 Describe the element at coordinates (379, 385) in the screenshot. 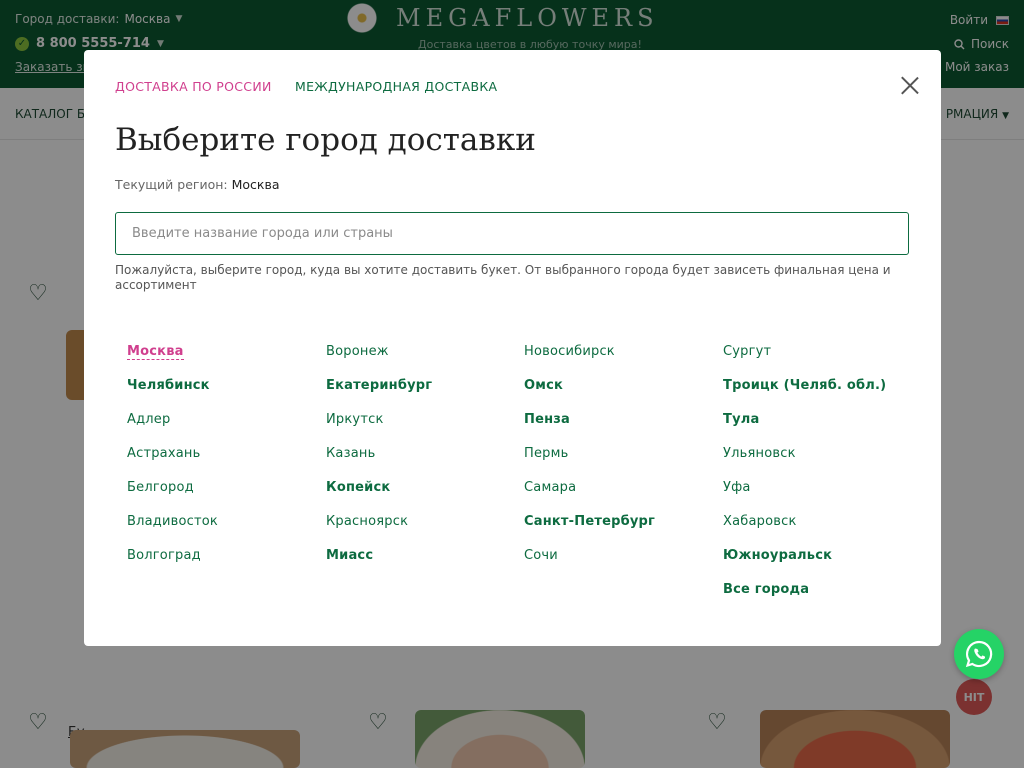

I see `city-link-label: Екатеринбург` at that location.